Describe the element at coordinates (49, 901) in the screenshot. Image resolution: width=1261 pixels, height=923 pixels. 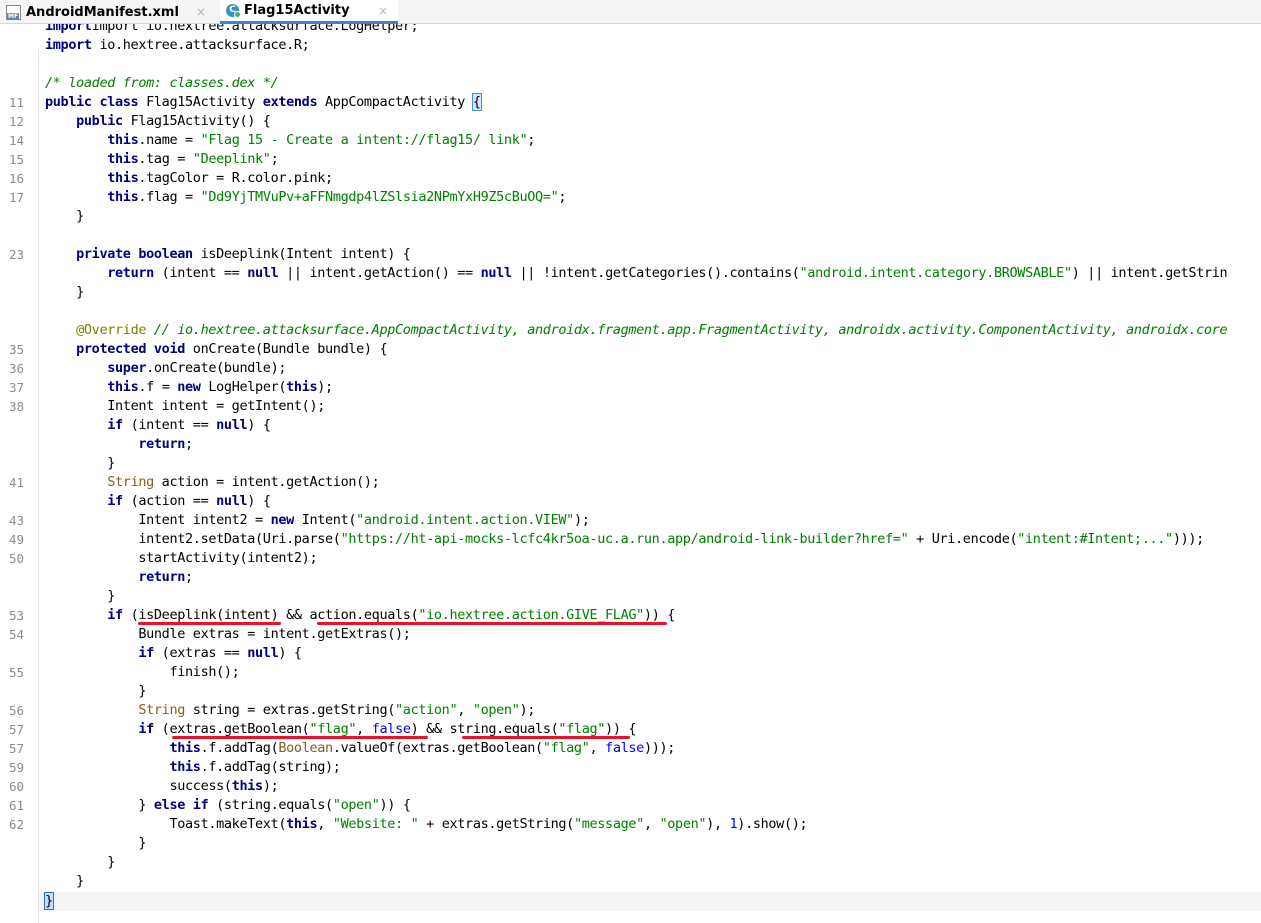
I see `text-caret: }` at that location.